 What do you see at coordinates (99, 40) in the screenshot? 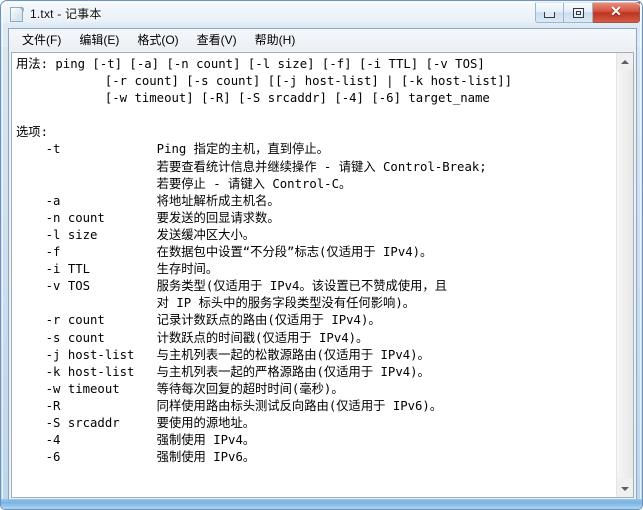
I see `menu-edit: 编辑(E)` at bounding box center [99, 40].